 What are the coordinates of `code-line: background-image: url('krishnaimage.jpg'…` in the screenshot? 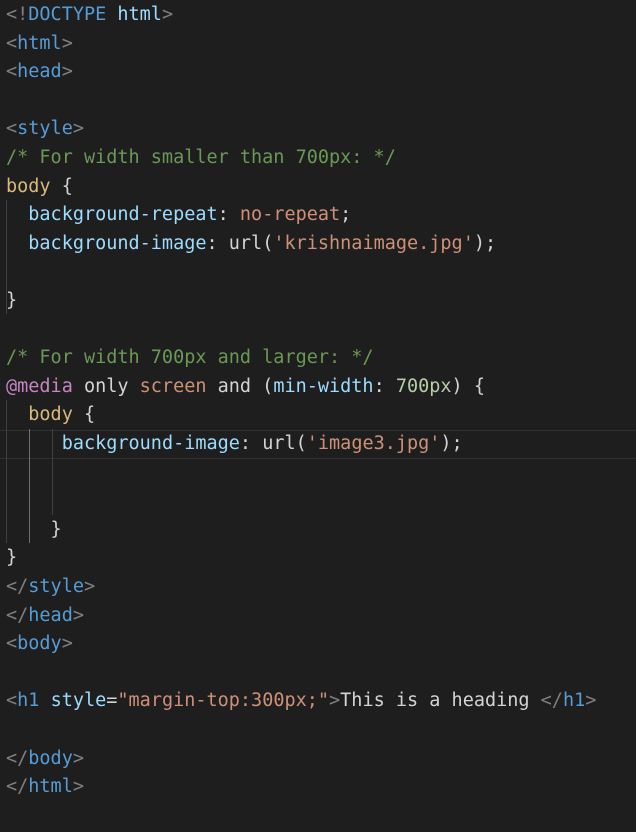 It's located at (318, 244).